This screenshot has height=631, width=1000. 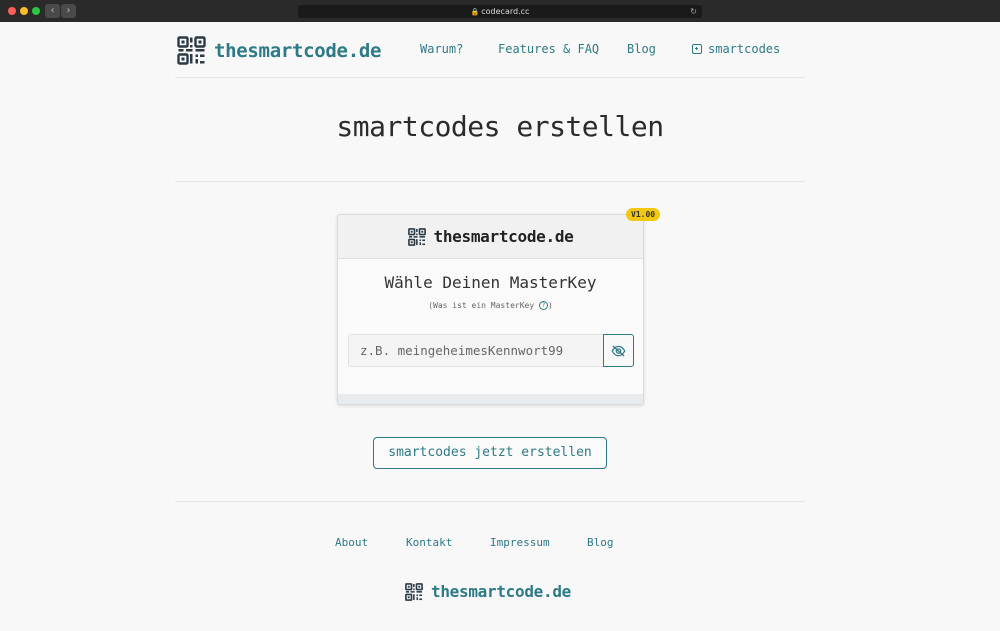 I want to click on footer-about-link: About, so click(x=351, y=542).